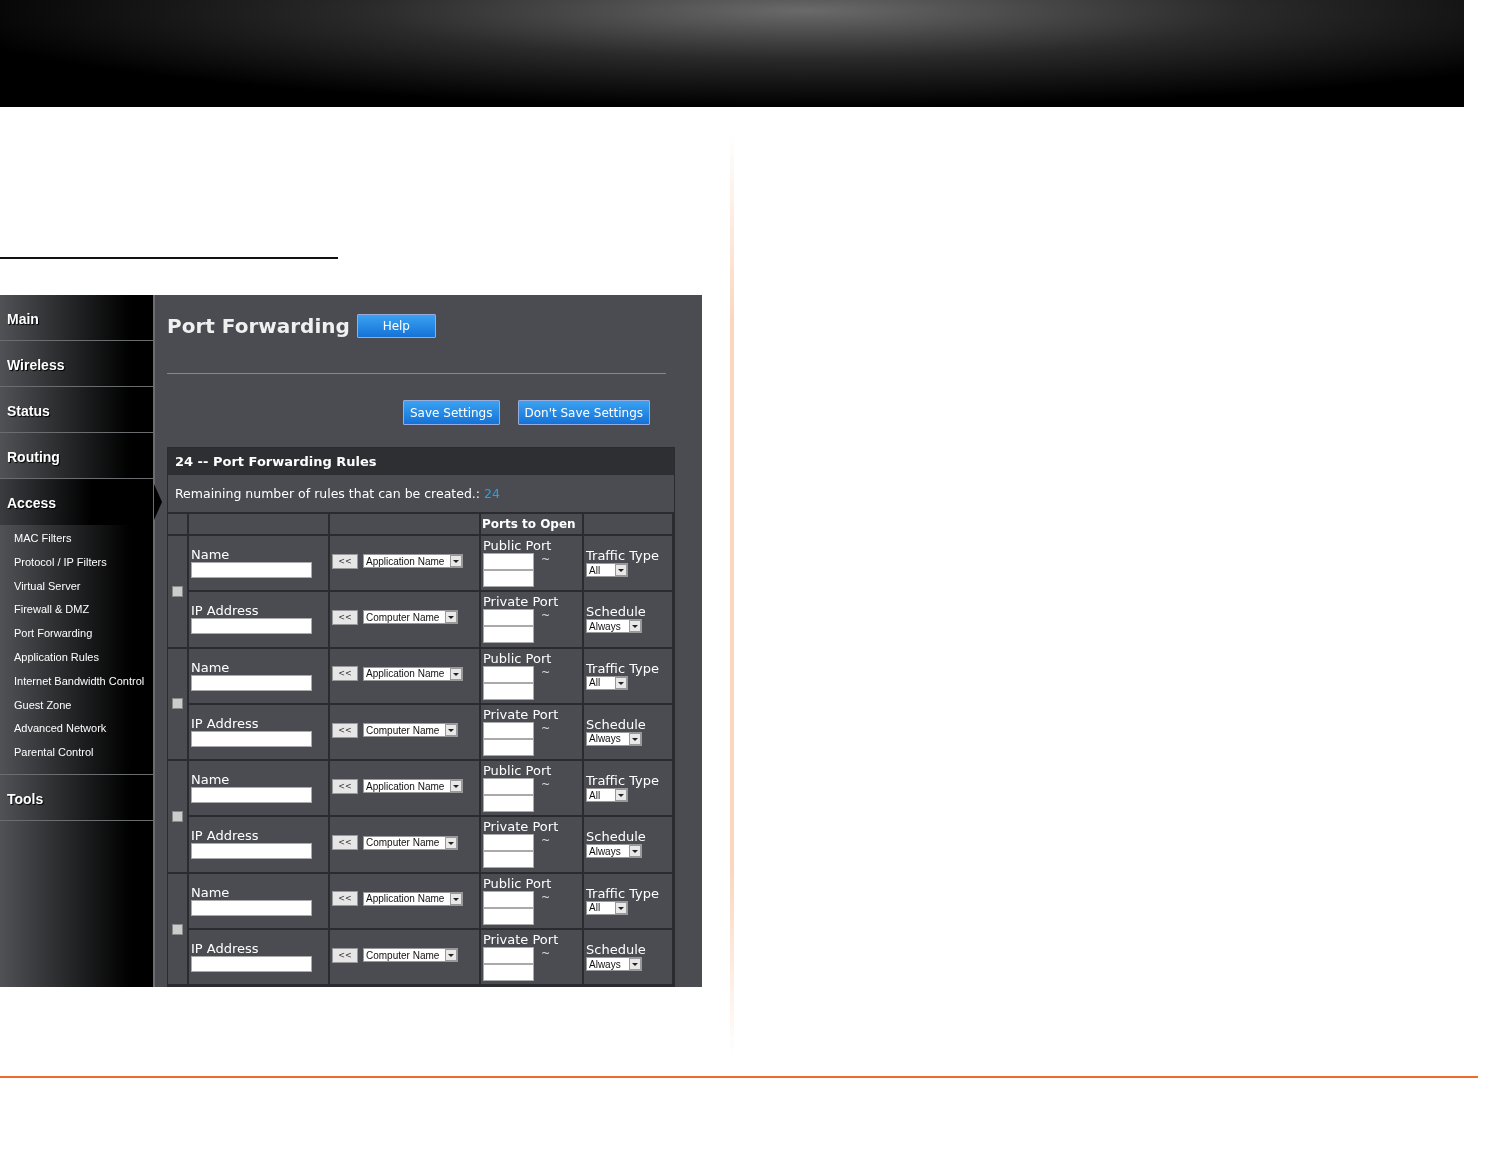 The width and height of the screenshot is (1509, 1167). I want to click on nav-subitem: MAC Filters, so click(83, 540).